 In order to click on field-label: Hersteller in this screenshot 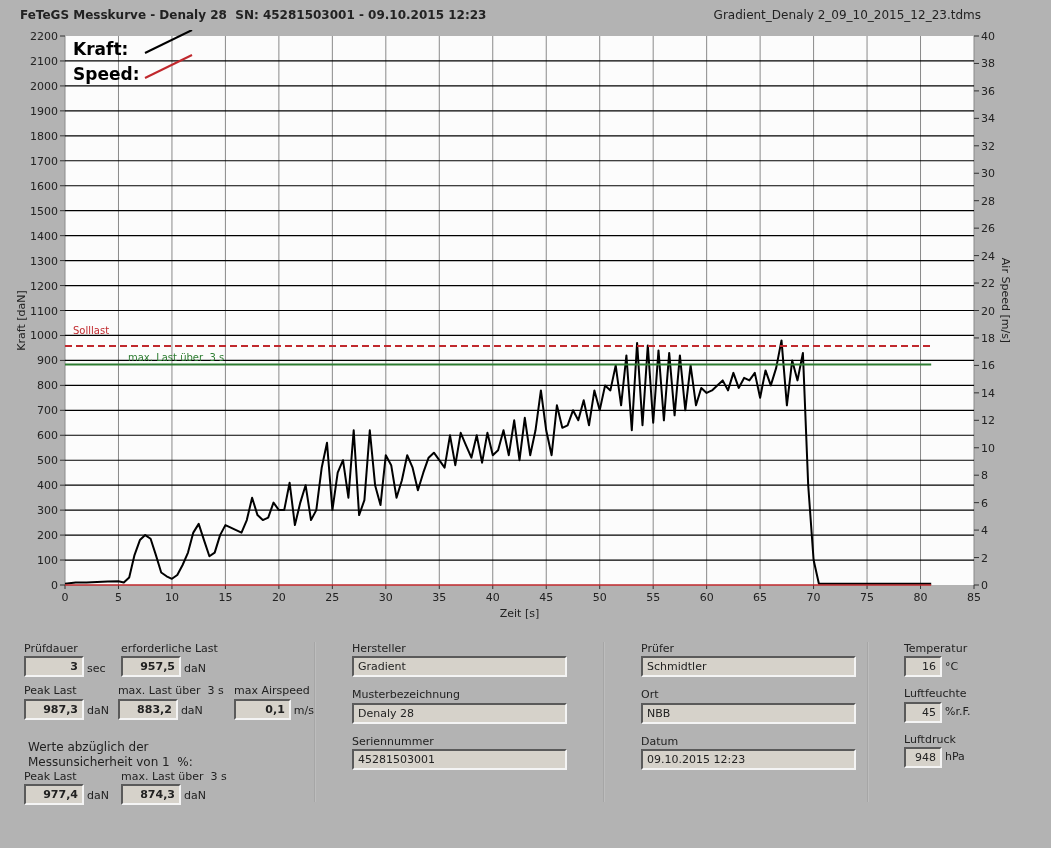, I will do `click(379, 649)`.